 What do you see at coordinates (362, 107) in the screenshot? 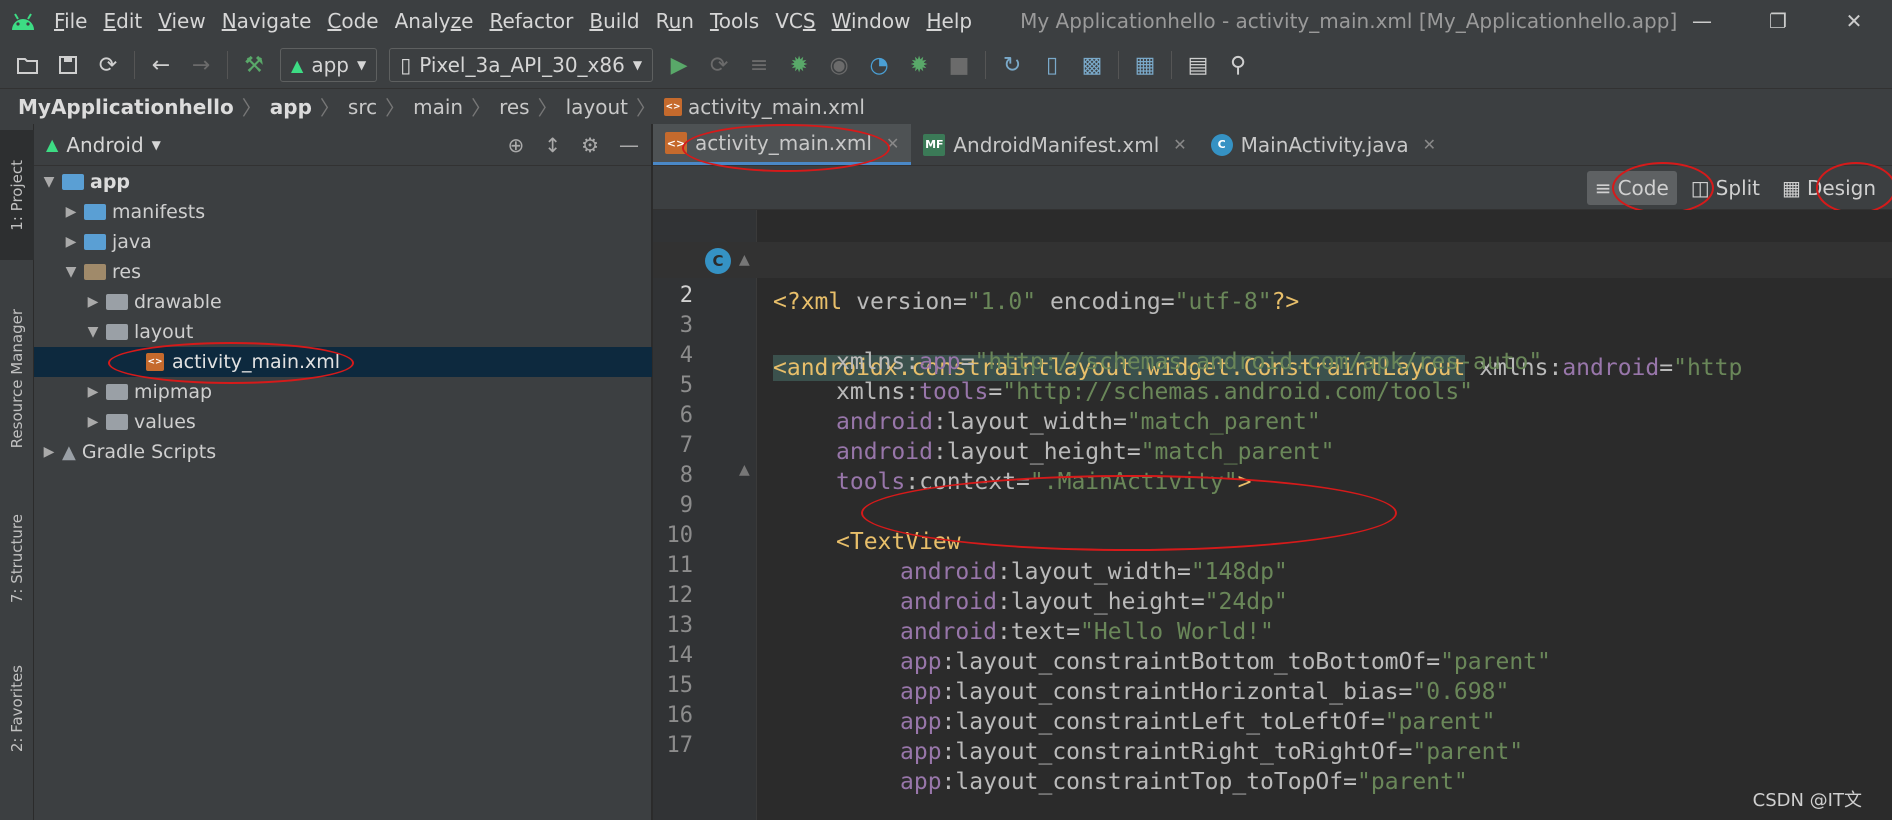
I see `breadcrumb-item: src` at bounding box center [362, 107].